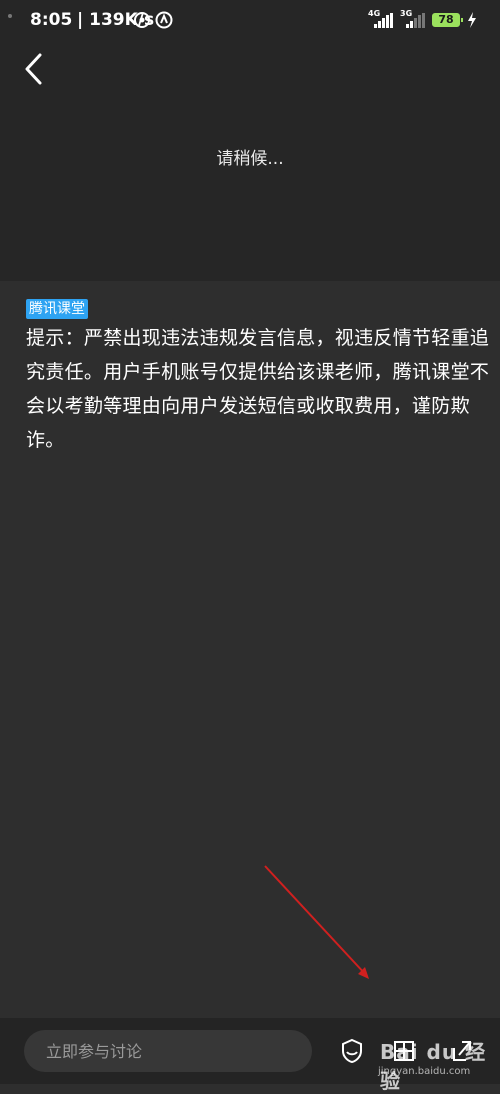  What do you see at coordinates (34, 69) in the screenshot?
I see `back-button` at bounding box center [34, 69].